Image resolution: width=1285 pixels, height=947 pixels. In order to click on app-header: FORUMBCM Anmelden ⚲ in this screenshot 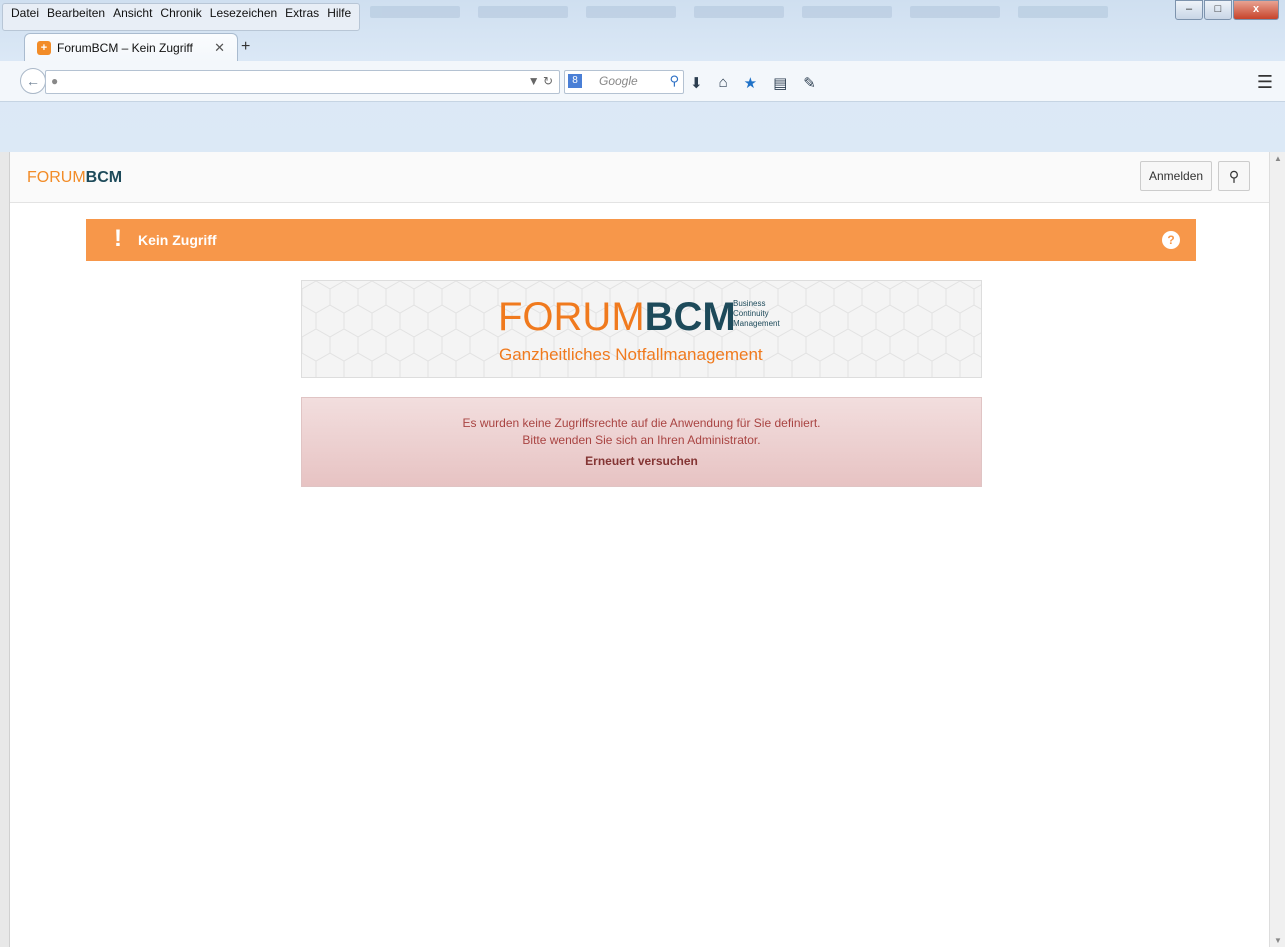, I will do `click(640, 177)`.